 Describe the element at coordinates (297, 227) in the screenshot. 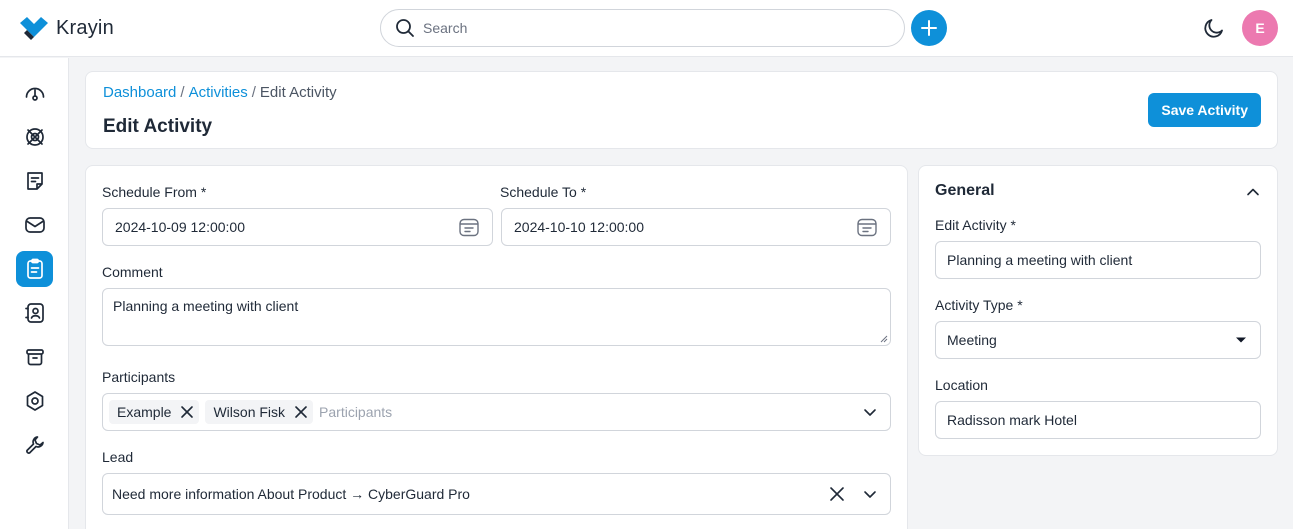

I see `schedule-from-field: 2024-10-09 12:00:00` at that location.